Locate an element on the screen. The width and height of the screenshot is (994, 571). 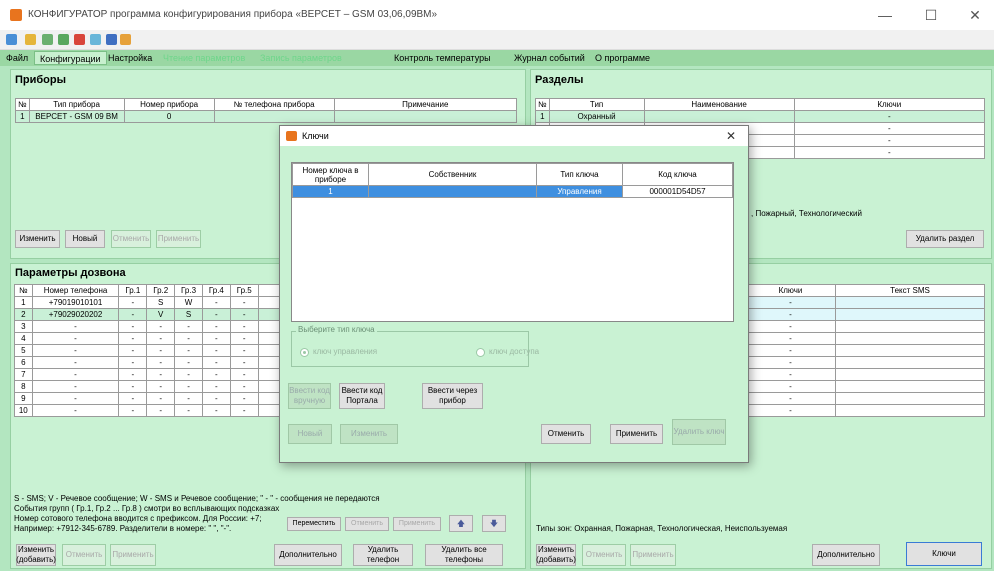
delete-all-phones-button: Удалить все телефоны is located at coordinates (464, 555).